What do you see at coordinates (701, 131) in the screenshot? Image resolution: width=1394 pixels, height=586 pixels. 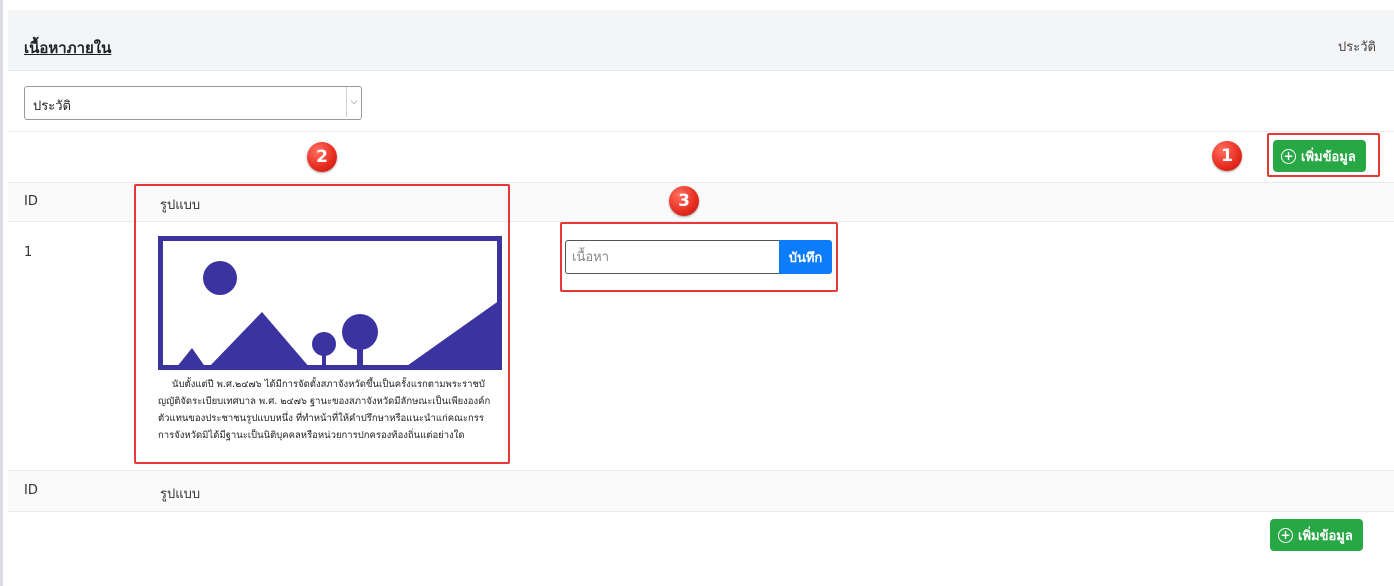 I see `divider` at bounding box center [701, 131].